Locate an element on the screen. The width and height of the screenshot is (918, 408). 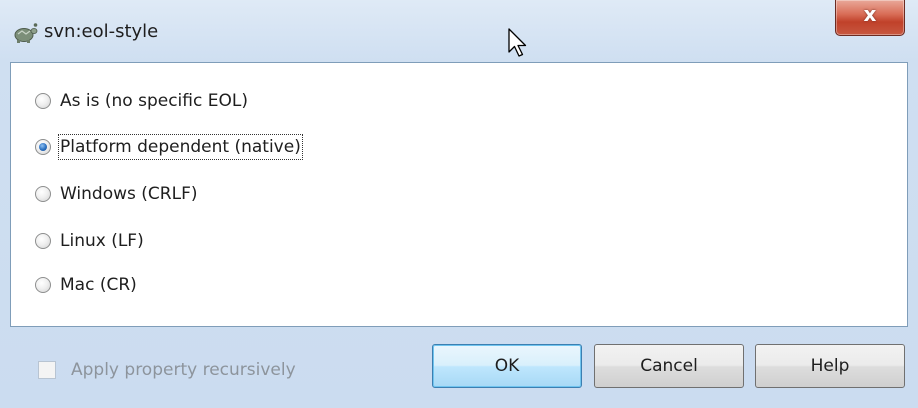
apply-recursively-label: Apply property recursively is located at coordinates (183, 370).